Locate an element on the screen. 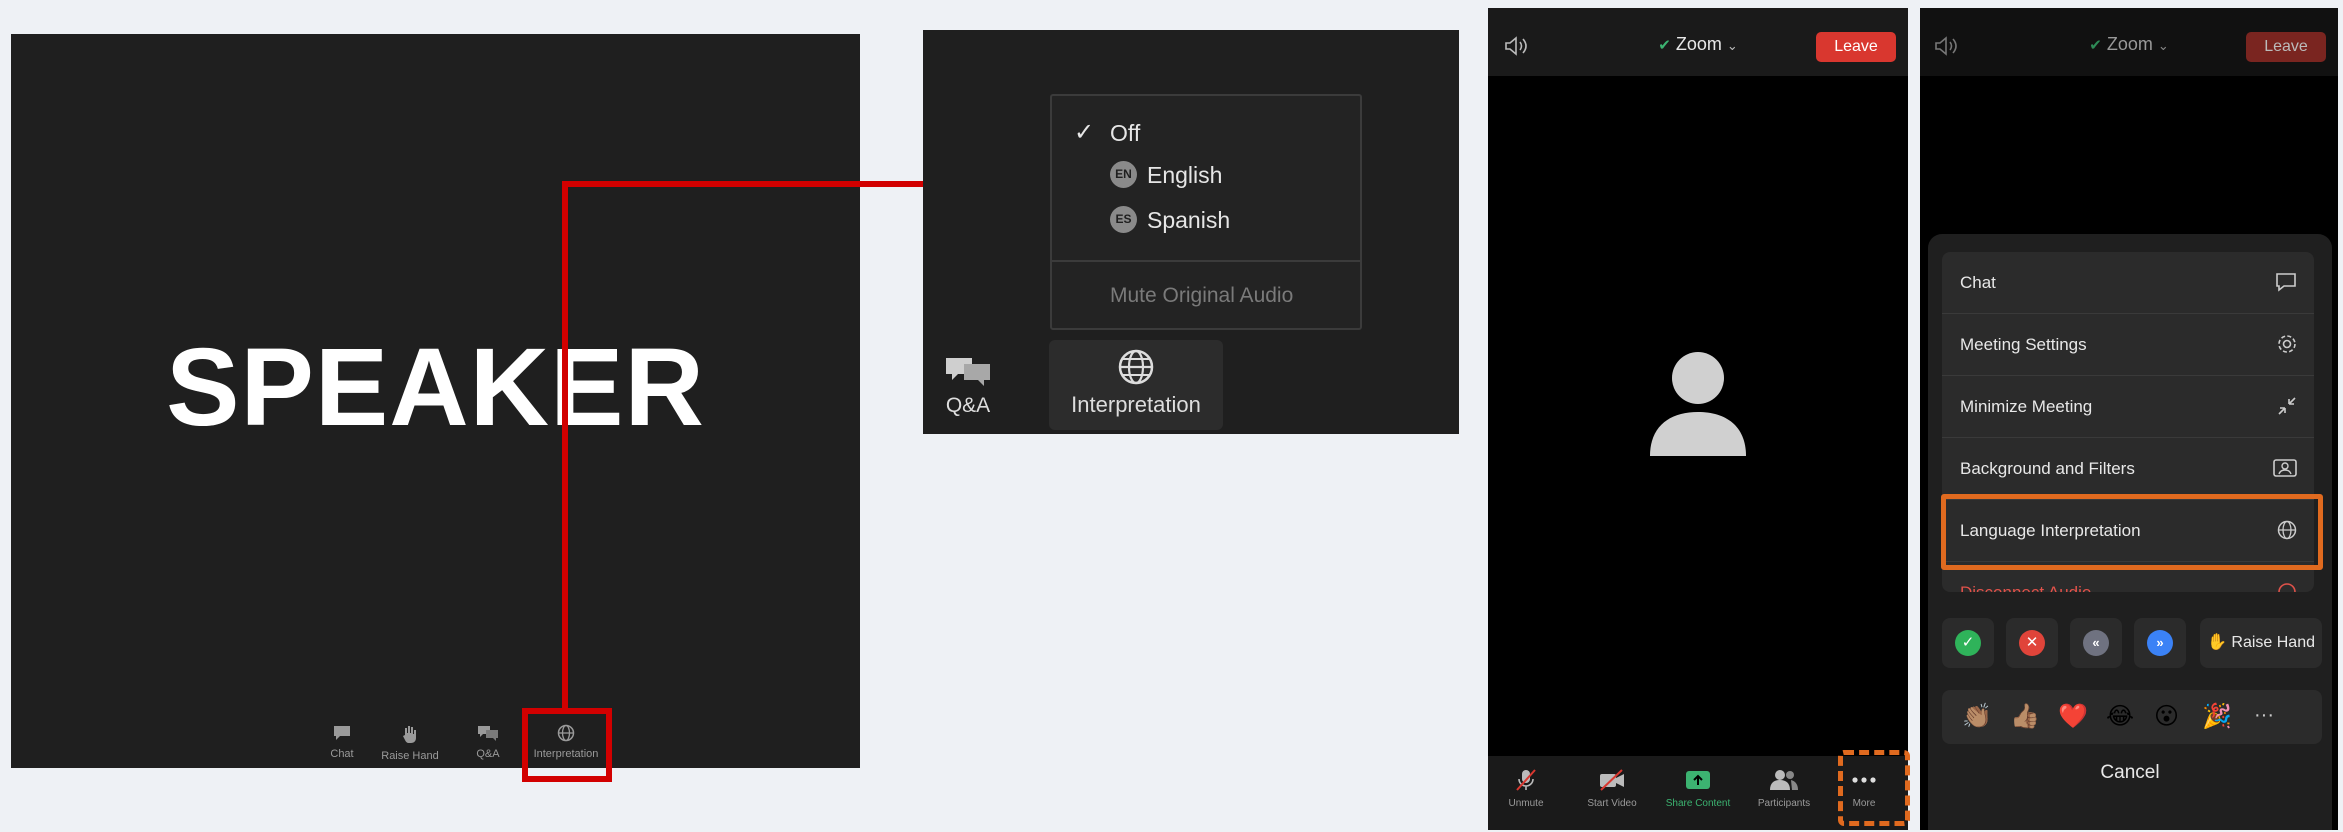 This screenshot has width=2343, height=832. share-icon is located at coordinates (1698, 780).